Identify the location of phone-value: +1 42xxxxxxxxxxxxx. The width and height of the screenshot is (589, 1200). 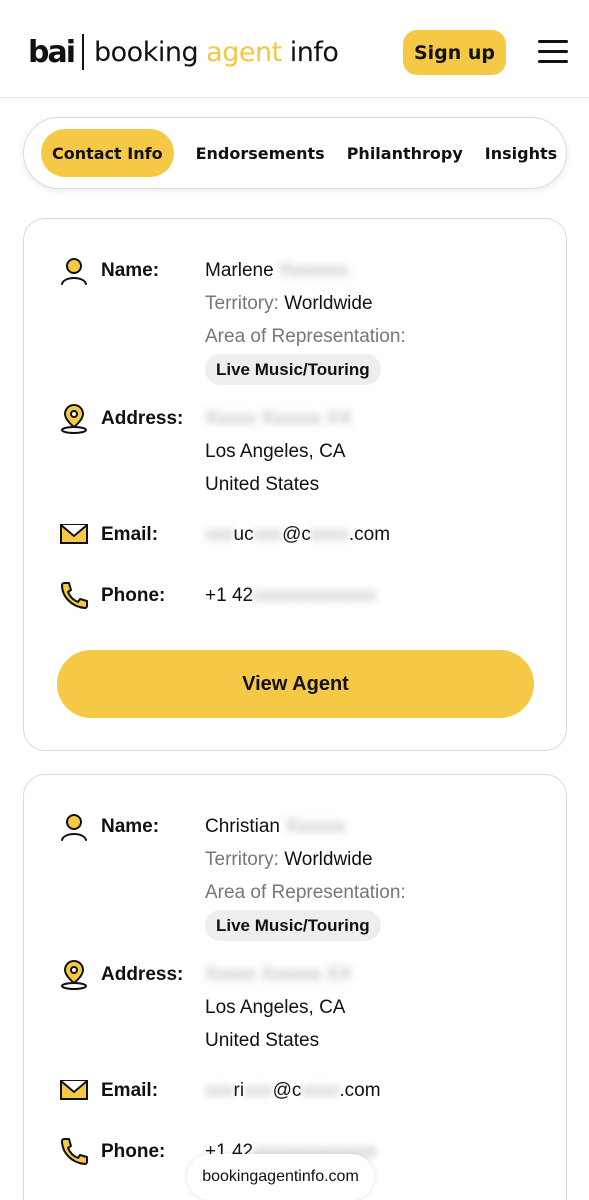
(291, 596).